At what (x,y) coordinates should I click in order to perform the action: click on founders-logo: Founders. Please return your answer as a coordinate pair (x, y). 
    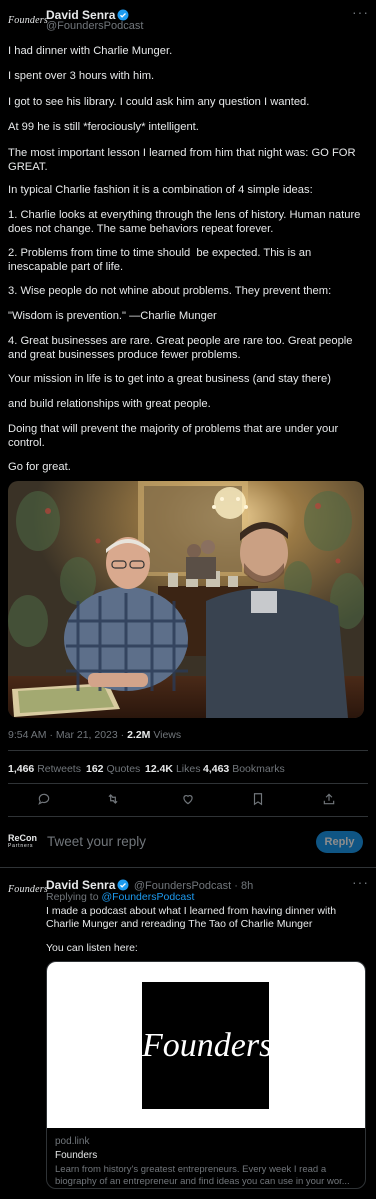
    Looking at the image, I should click on (207, 1045).